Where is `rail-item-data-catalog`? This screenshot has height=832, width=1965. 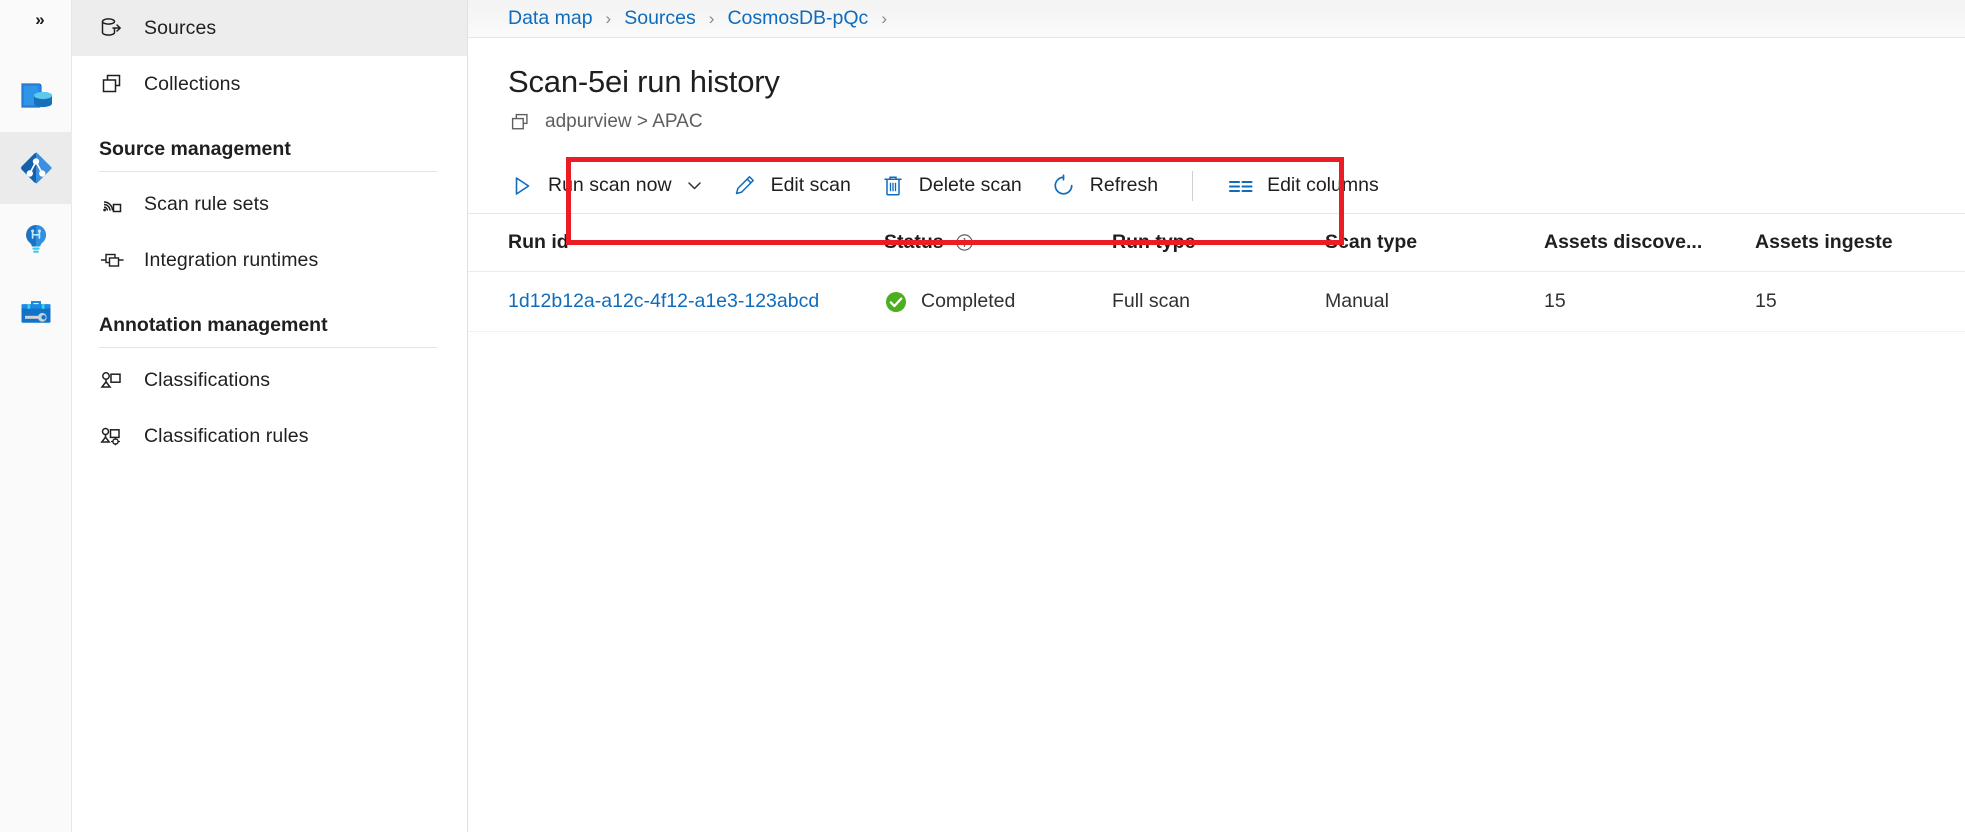 rail-item-data-catalog is located at coordinates (36, 96).